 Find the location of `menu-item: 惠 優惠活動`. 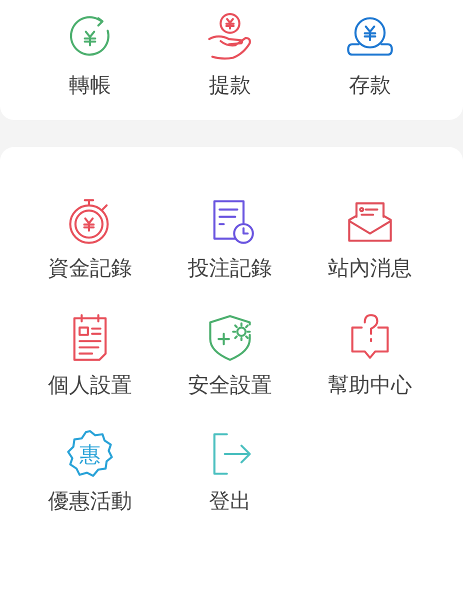

menu-item: 惠 優惠活動 is located at coordinates (90, 471).